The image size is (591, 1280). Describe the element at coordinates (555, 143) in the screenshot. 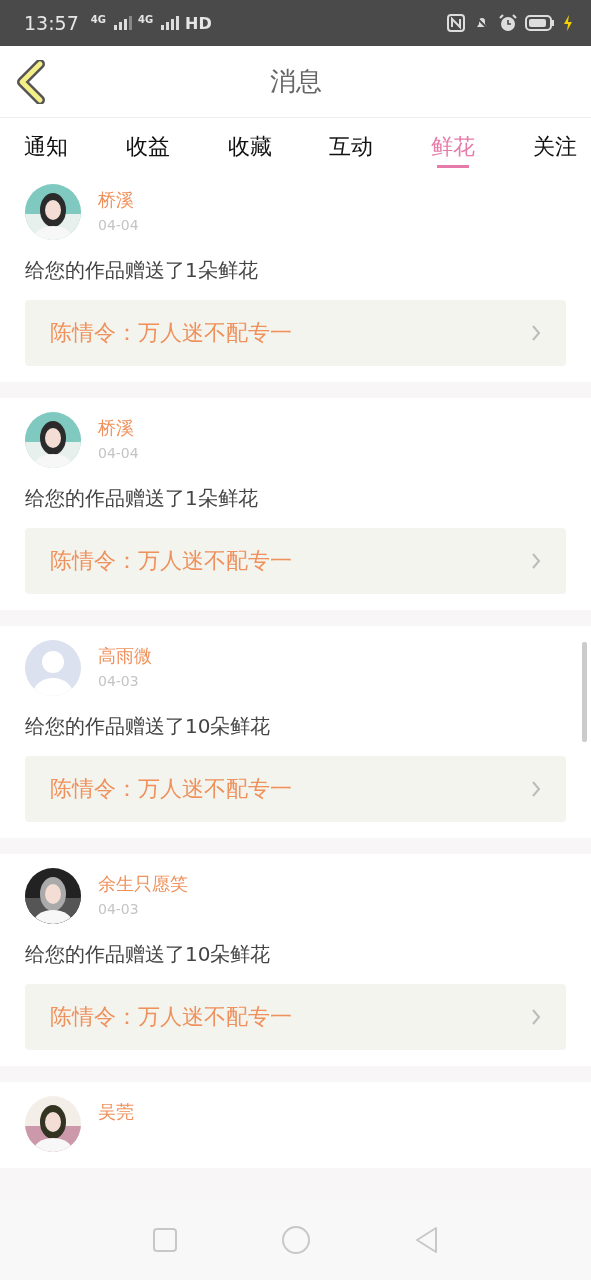

I see `tab: 关注` at that location.